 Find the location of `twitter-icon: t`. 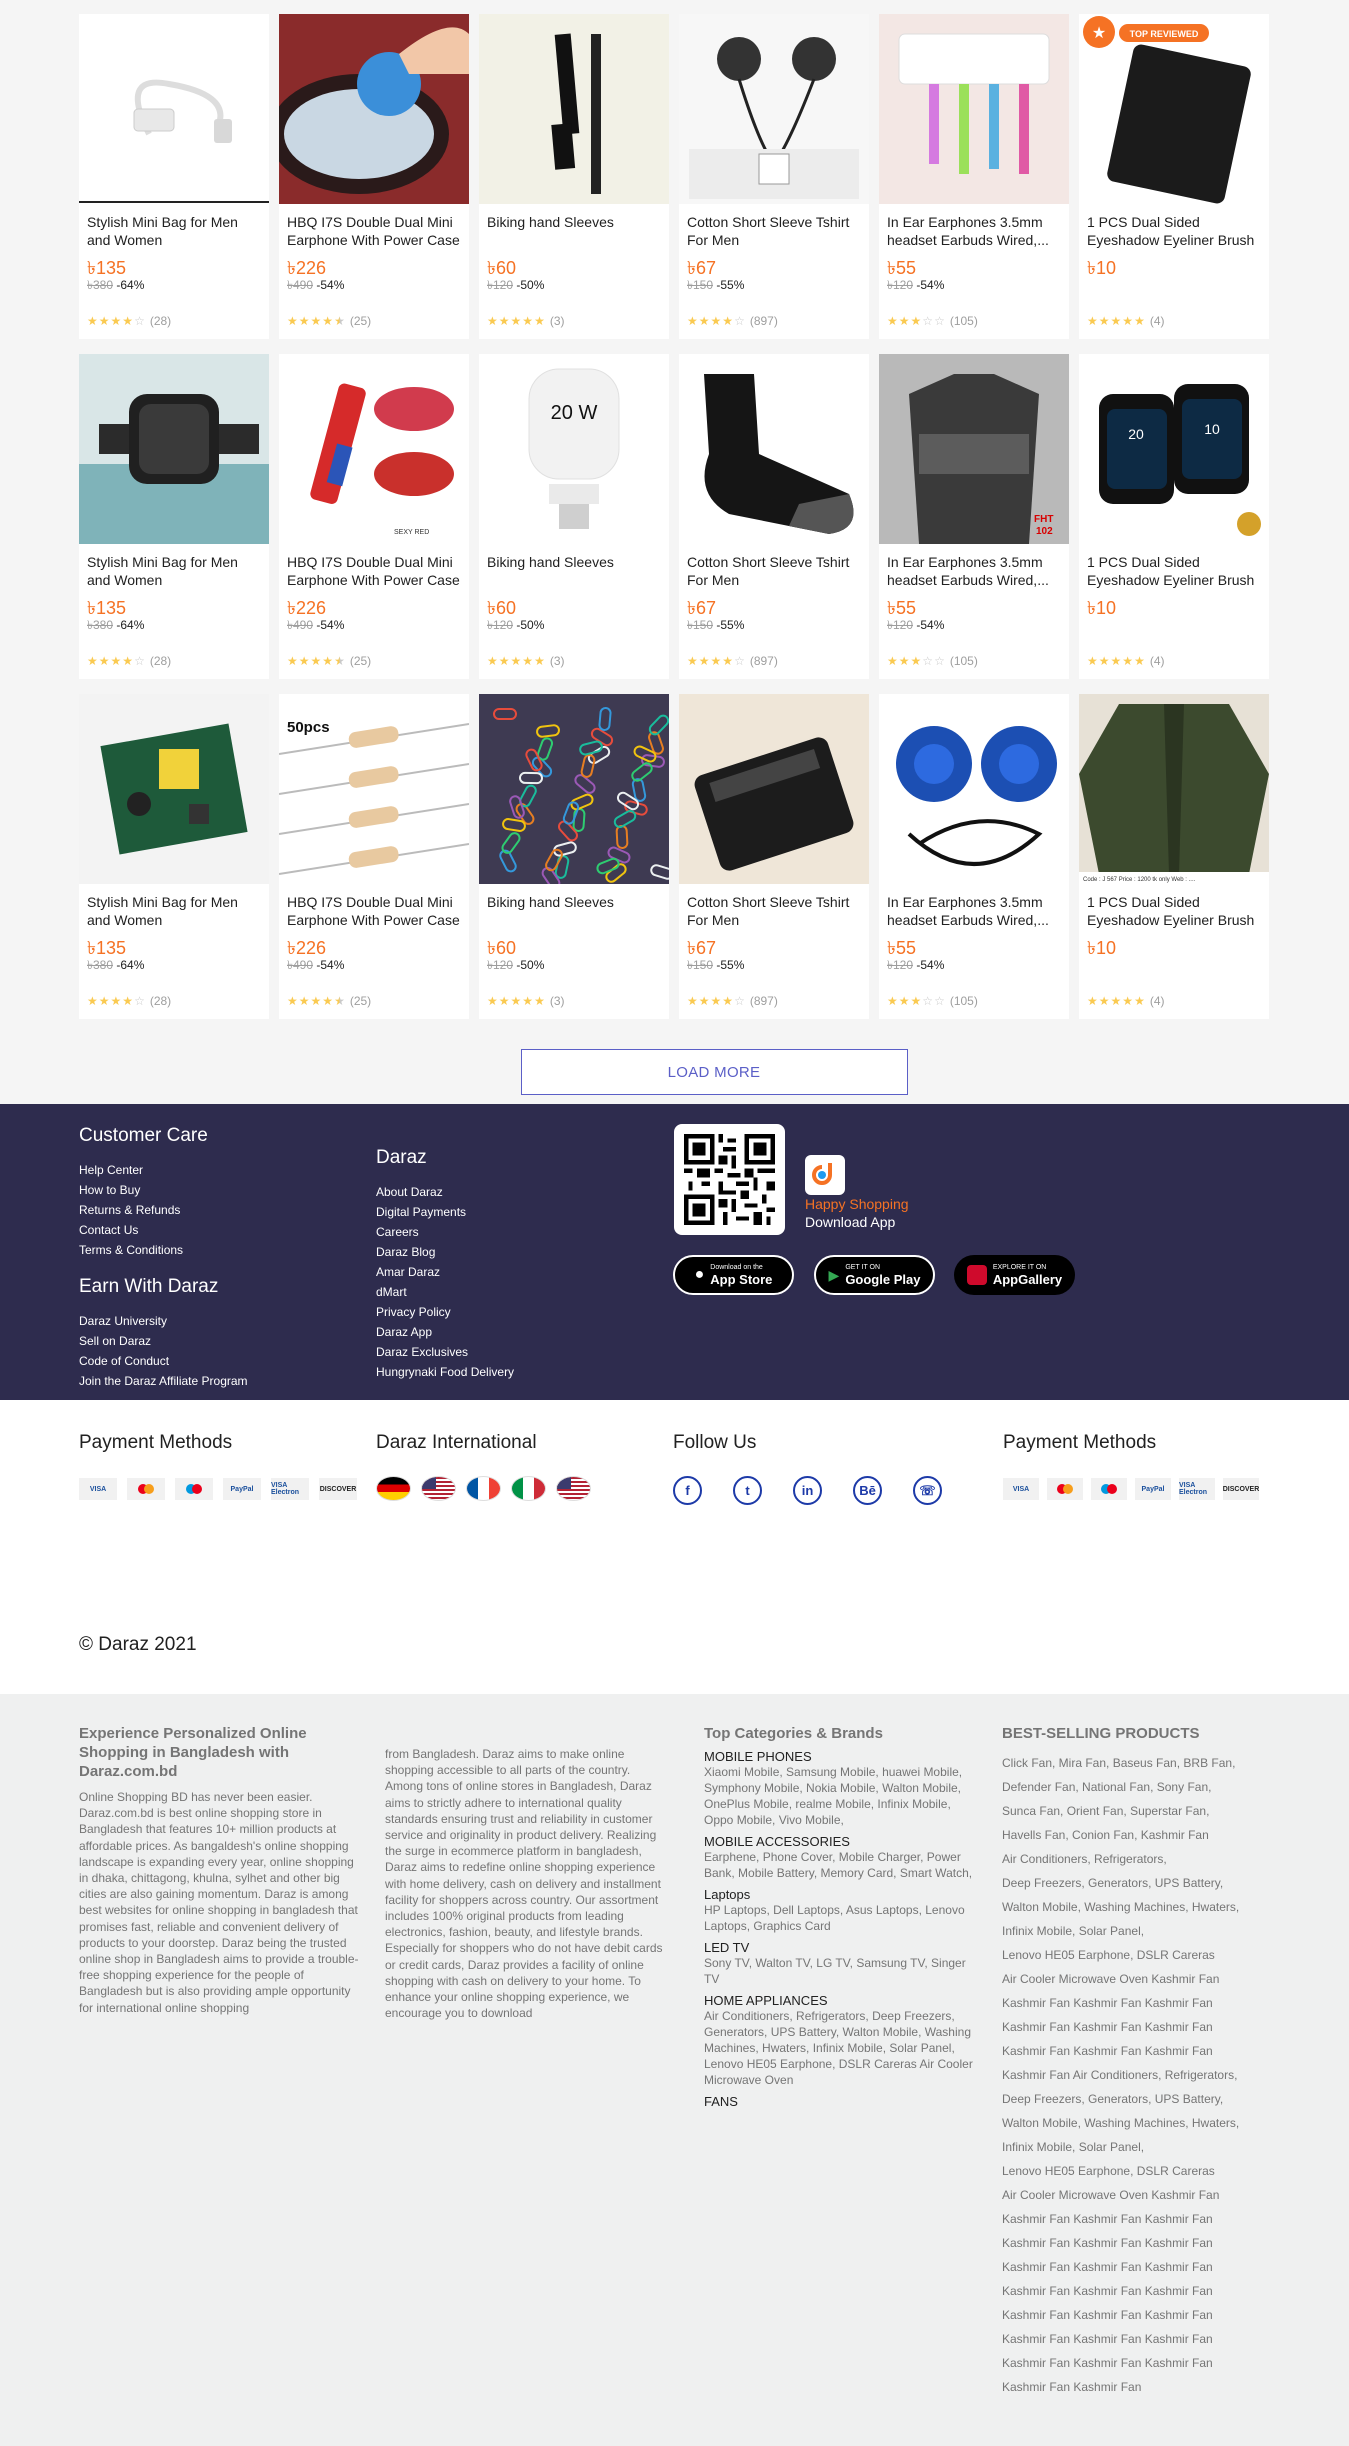

twitter-icon: t is located at coordinates (747, 1490).